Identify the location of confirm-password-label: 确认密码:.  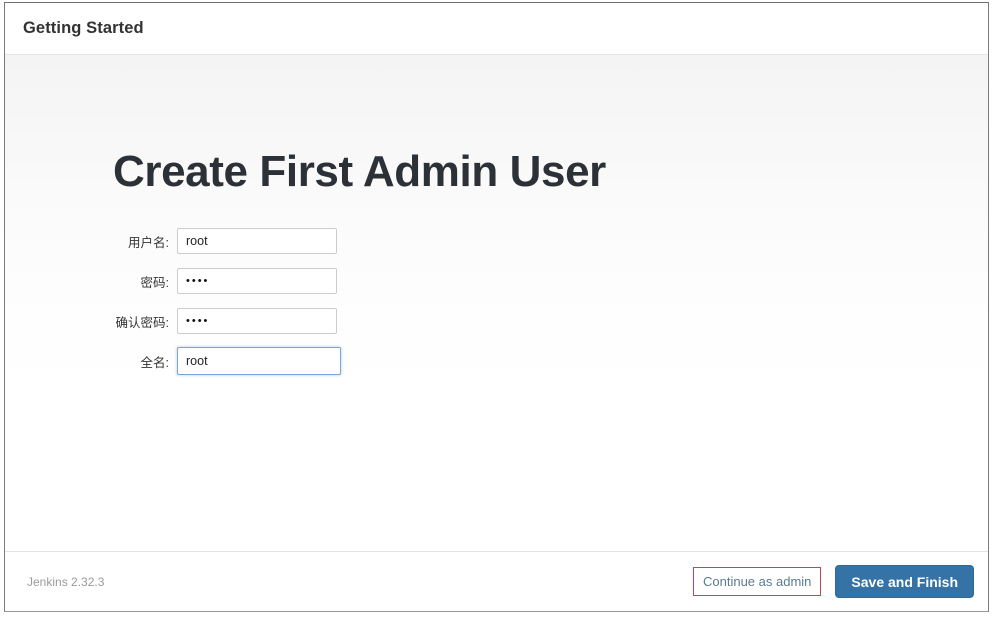
(142, 322).